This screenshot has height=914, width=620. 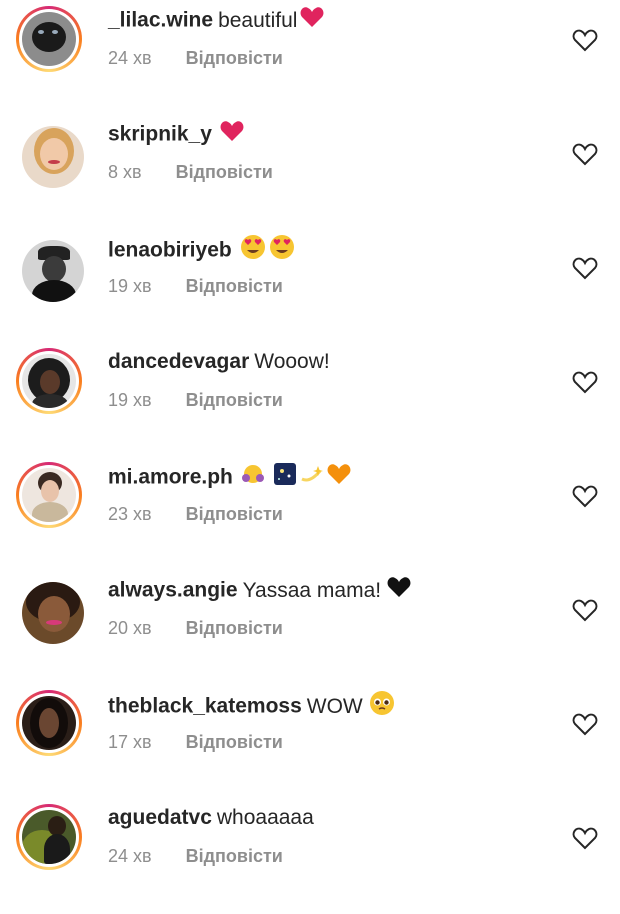 What do you see at coordinates (310, 287) in the screenshot?
I see `comment-row: lenaobiriyeb 19 хв Відповісти` at bounding box center [310, 287].